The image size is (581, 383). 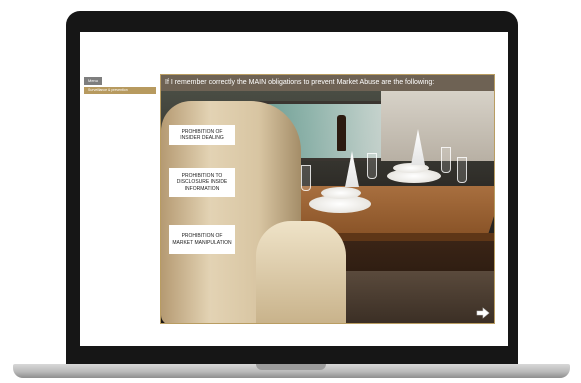 I want to click on sidebar-item-surveillance: Surveillance & prevention, so click(x=120, y=90).